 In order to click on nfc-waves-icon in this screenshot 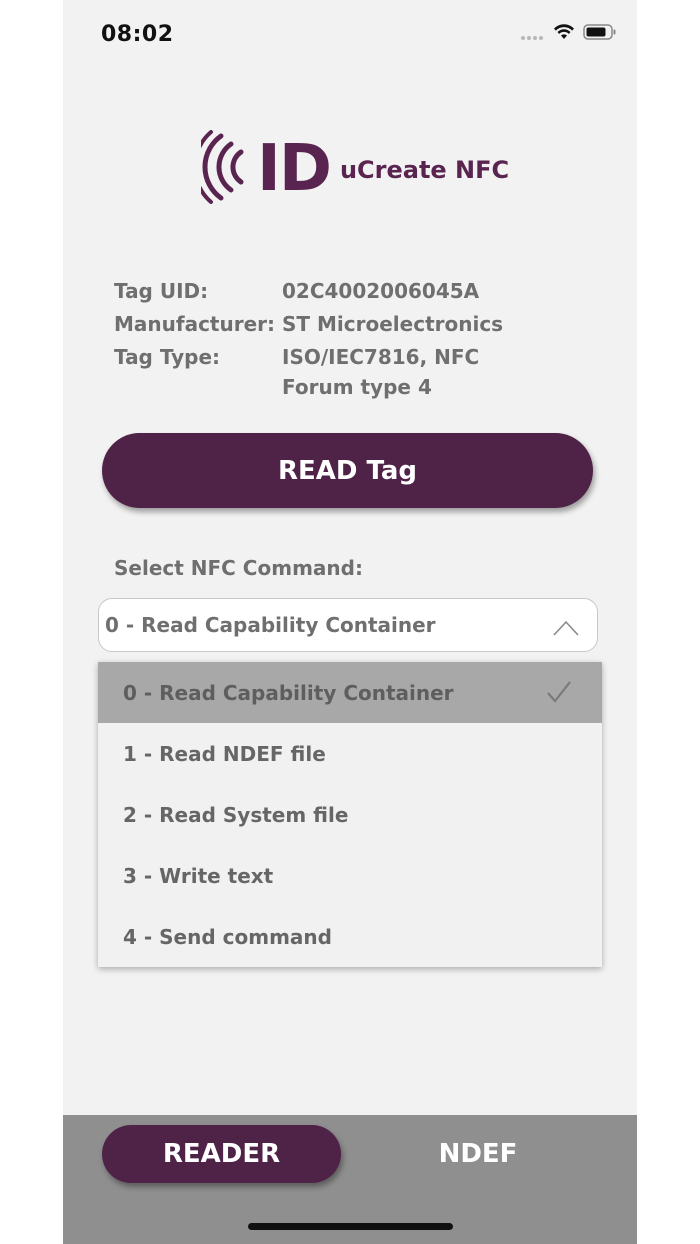, I will do `click(222, 169)`.